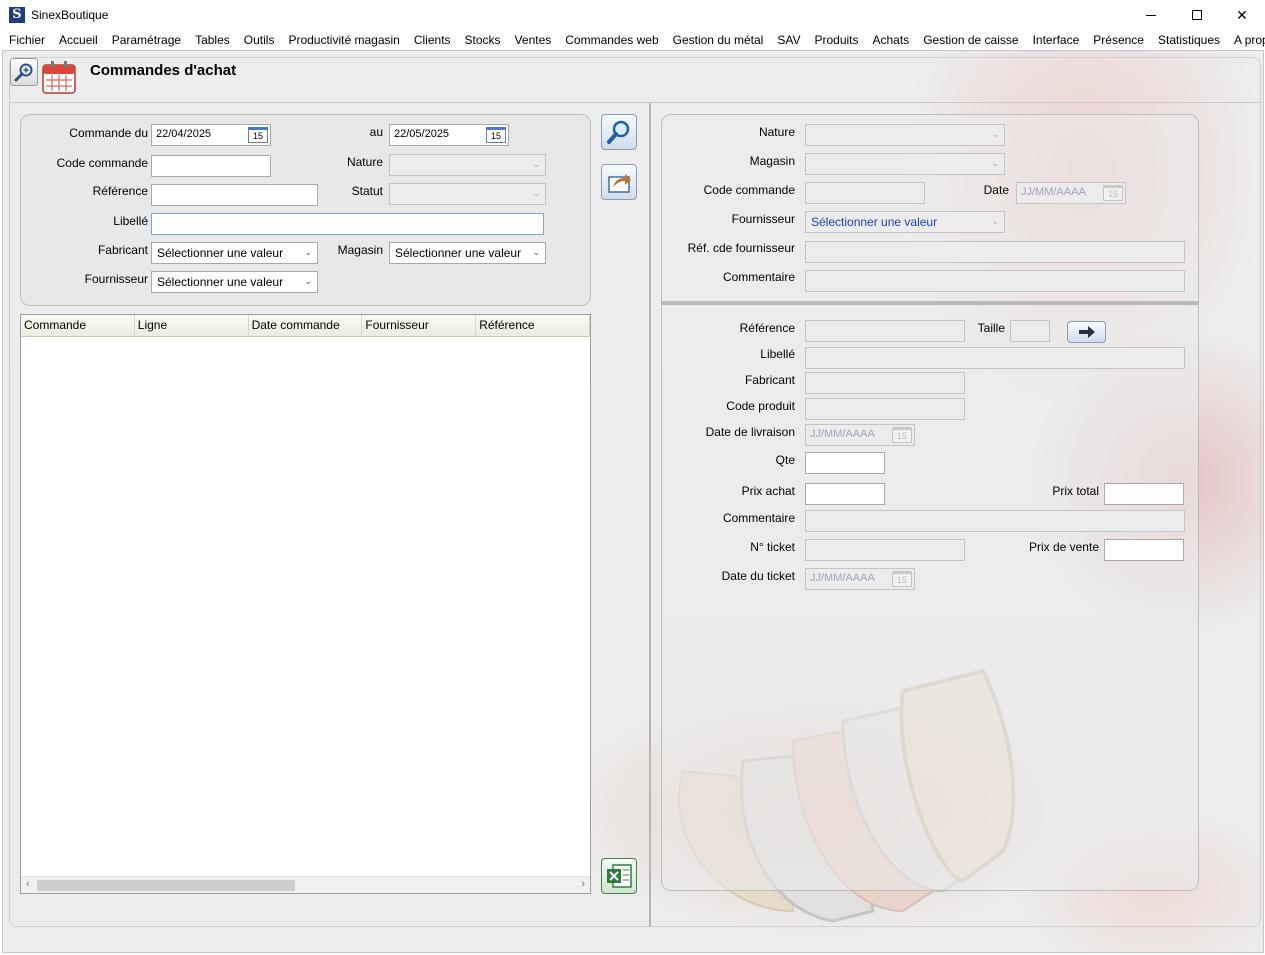 This screenshot has width=1265, height=955. I want to click on detail-fournisseur-label: Fournisseur, so click(763, 219).